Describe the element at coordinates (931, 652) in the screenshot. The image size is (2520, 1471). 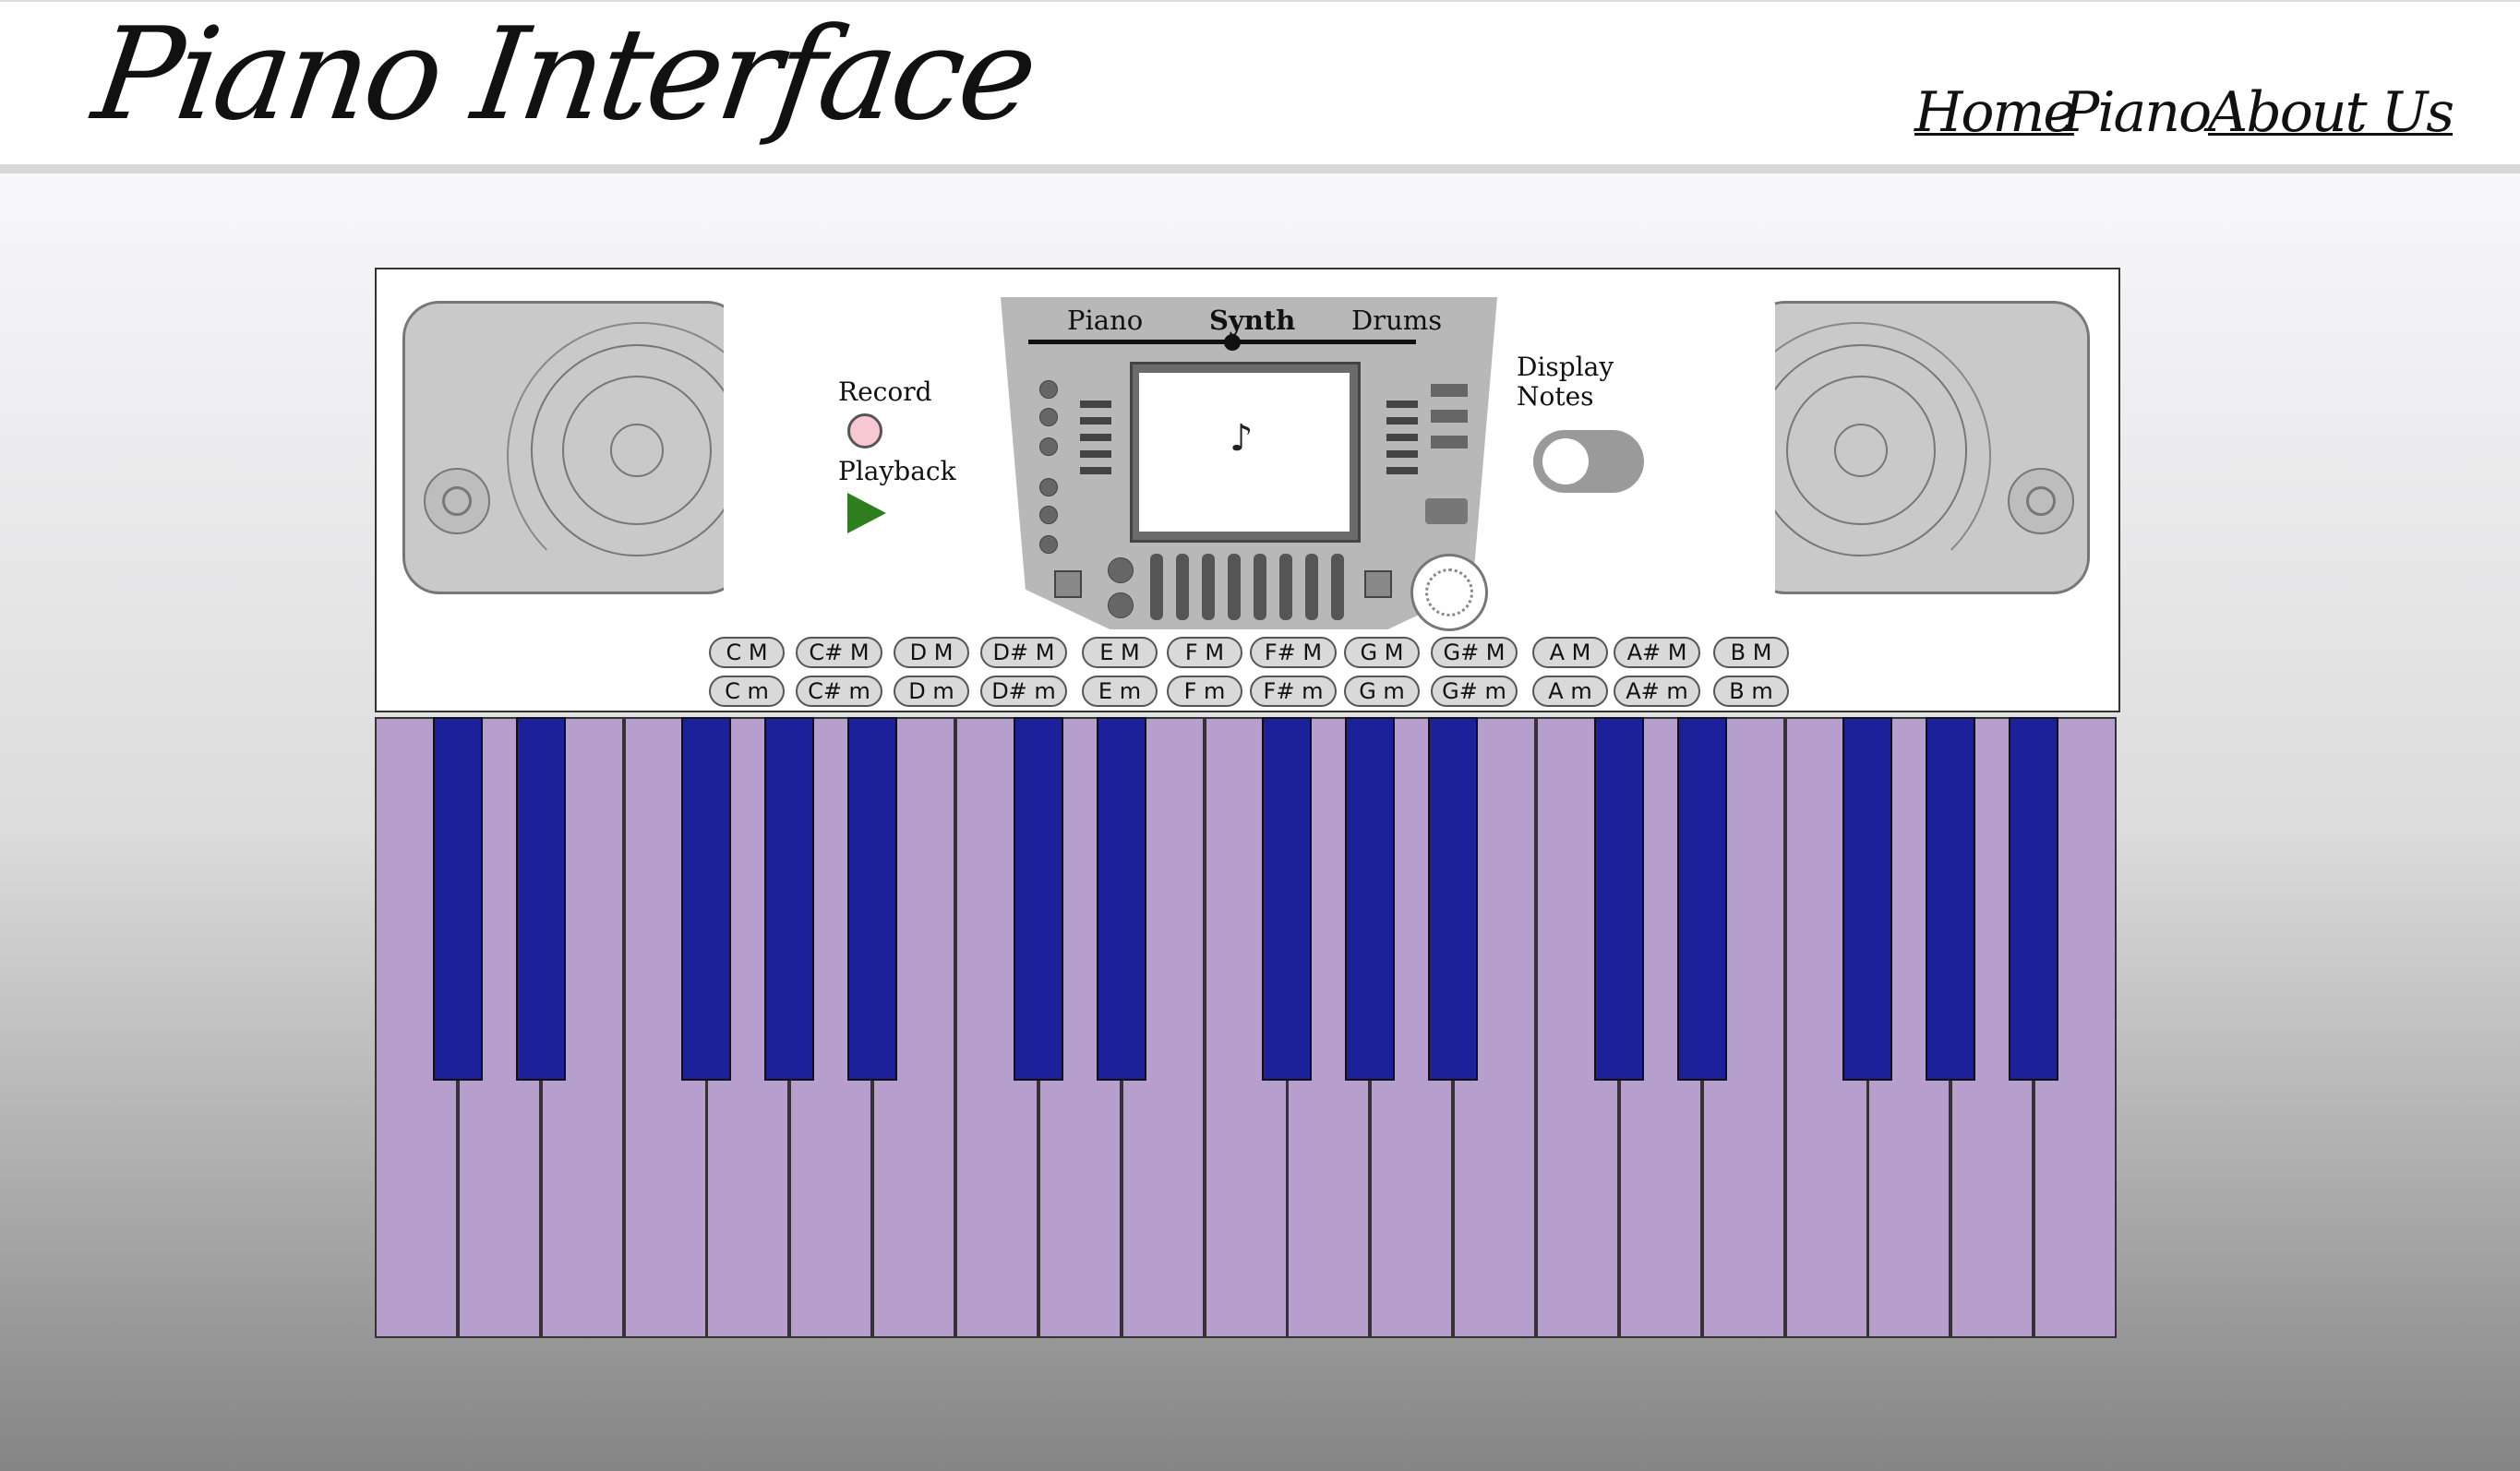
I see `chord-button-major: D M` at that location.